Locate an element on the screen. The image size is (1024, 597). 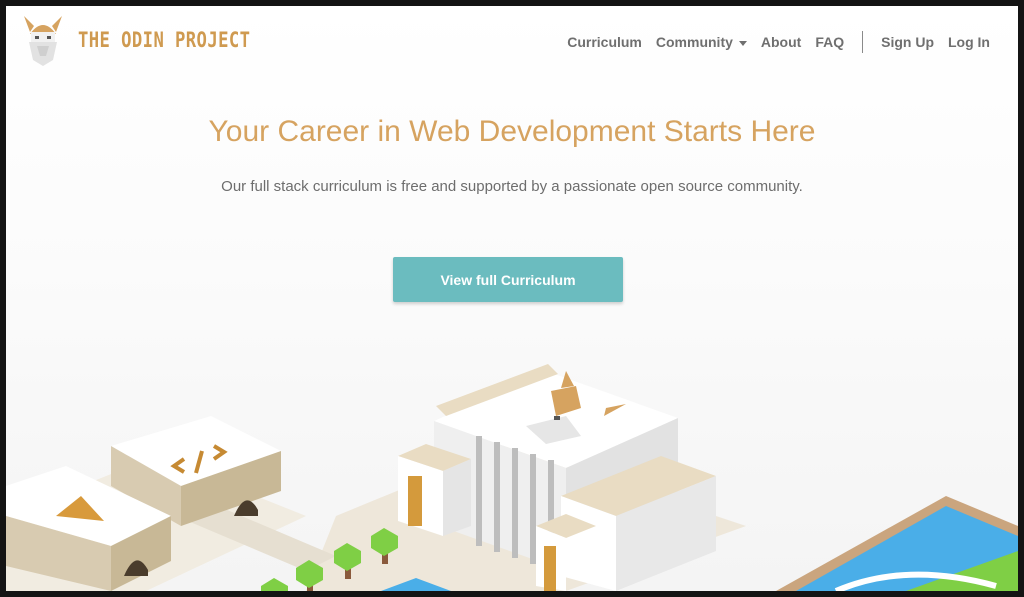
logo-link: THE ODIN PROJECT is located at coordinates (154, 40).